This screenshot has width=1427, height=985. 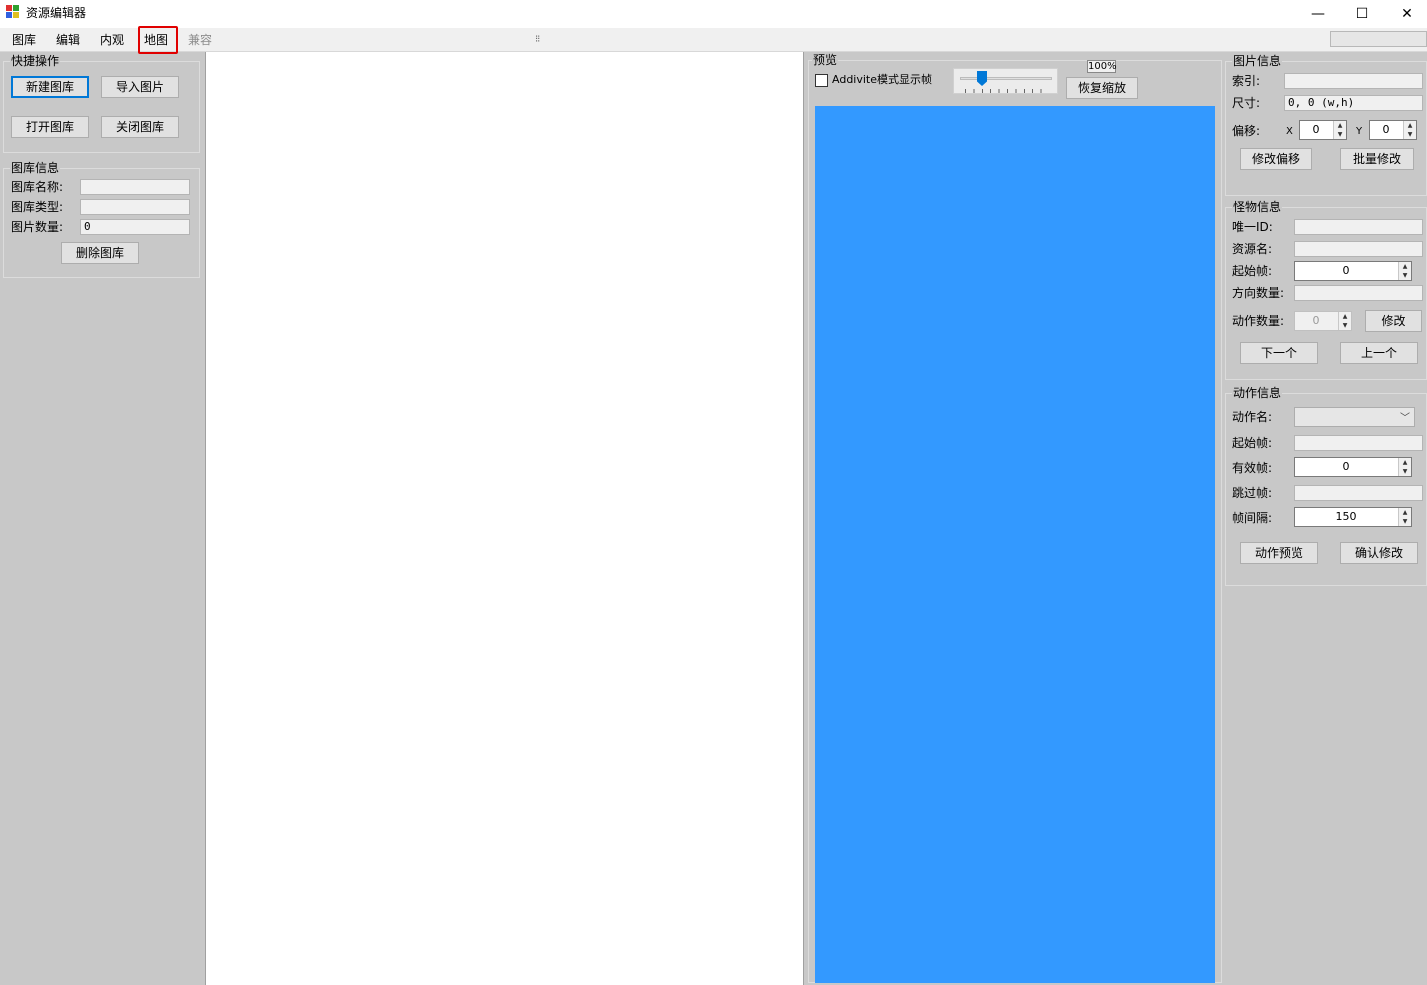 I want to click on action-start-frame-field, so click(x=1358, y=443).